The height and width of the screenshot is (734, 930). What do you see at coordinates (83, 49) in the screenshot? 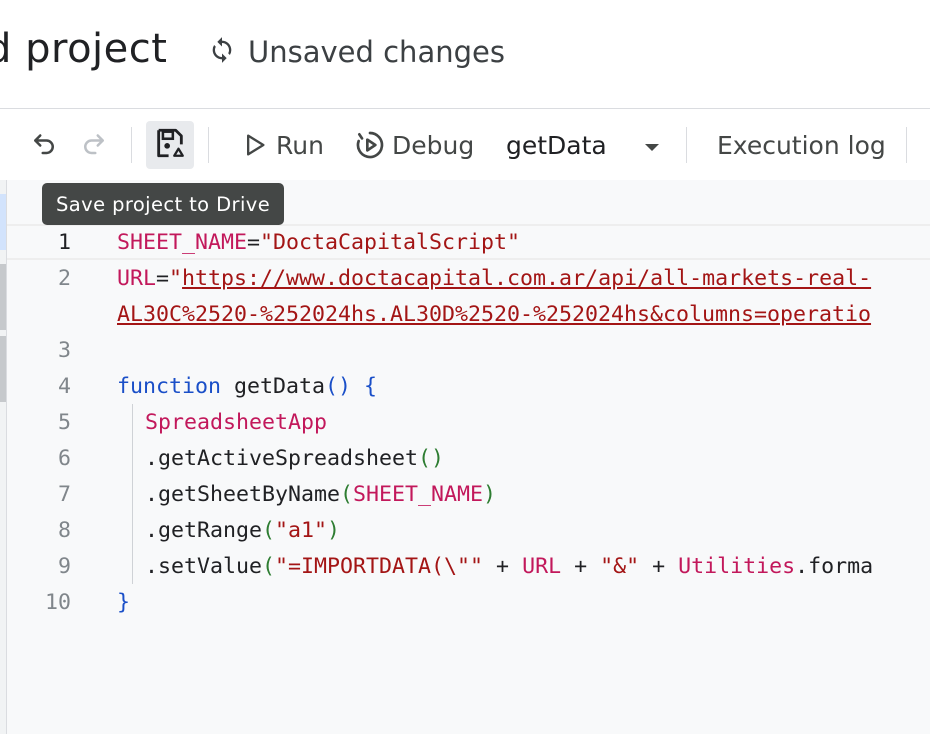
I see `project-title: d project` at bounding box center [83, 49].